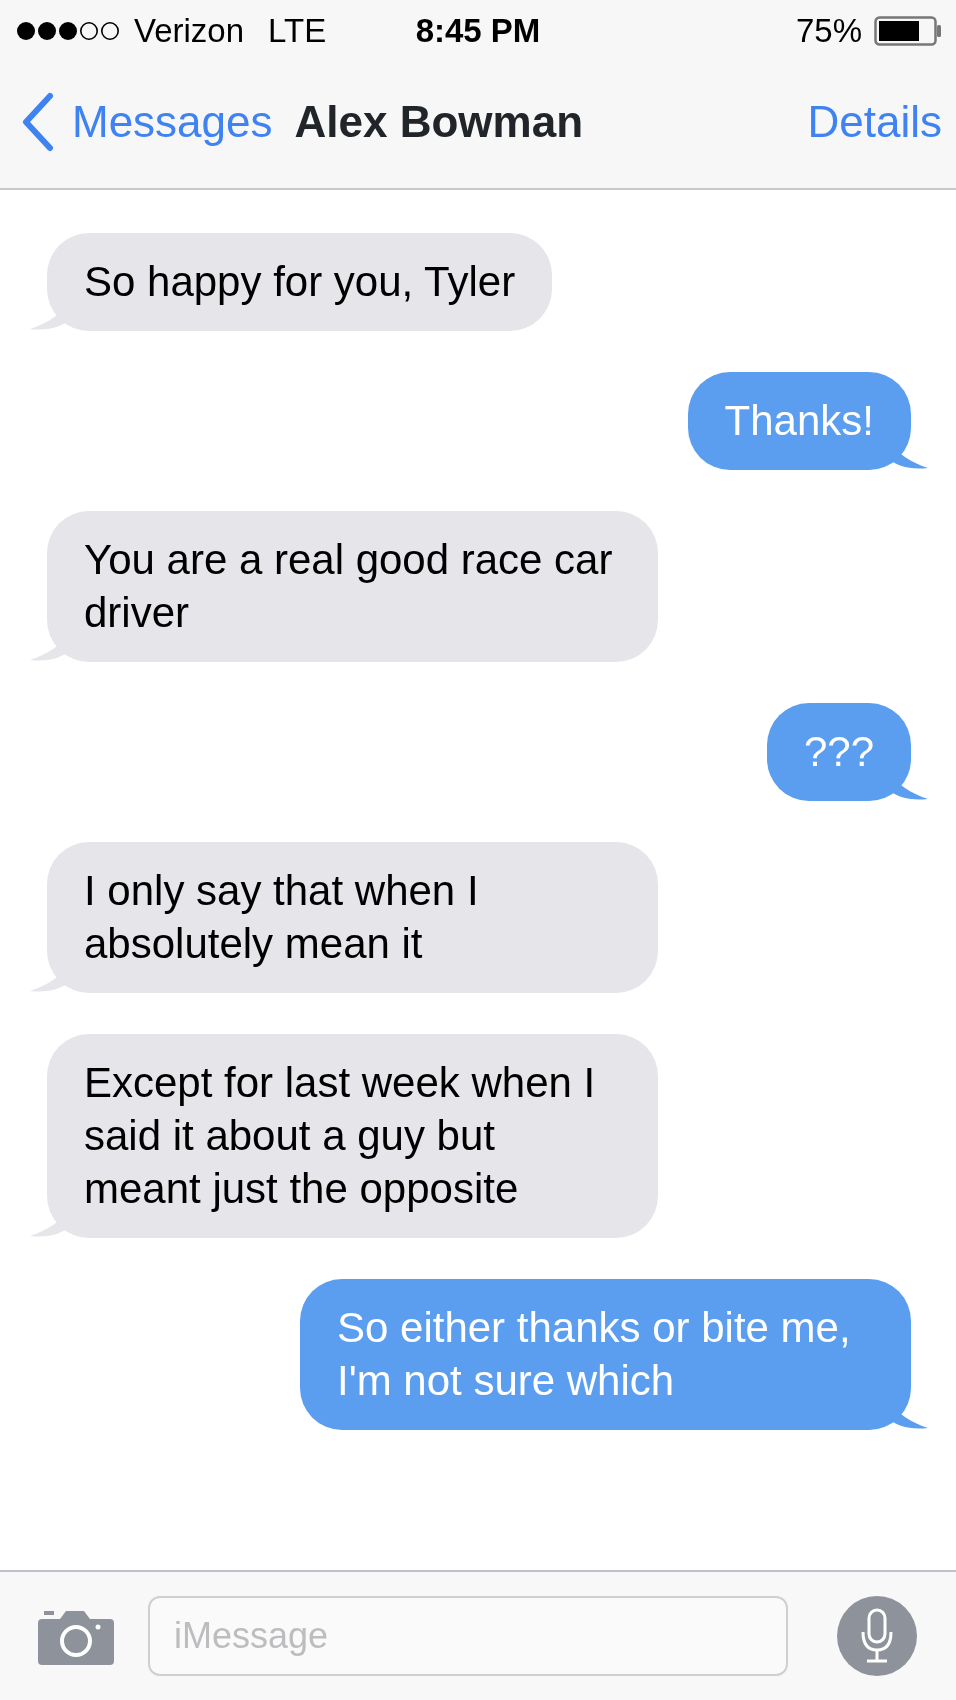 The image size is (956, 1700). I want to click on conversation-title: Alex Bowman, so click(439, 122).